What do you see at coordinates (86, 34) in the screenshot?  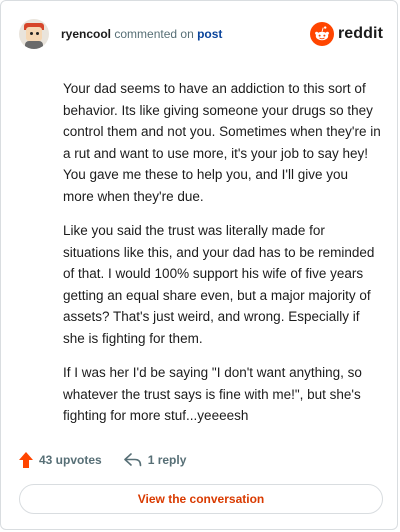 I see `username-link: ryencool` at bounding box center [86, 34].